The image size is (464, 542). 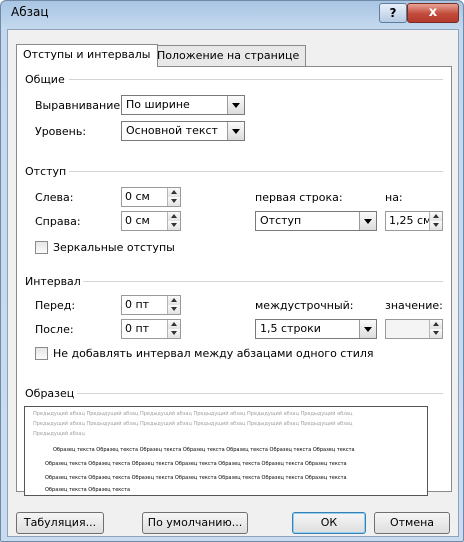 I want to click on level-label: Уровень:, so click(x=61, y=131).